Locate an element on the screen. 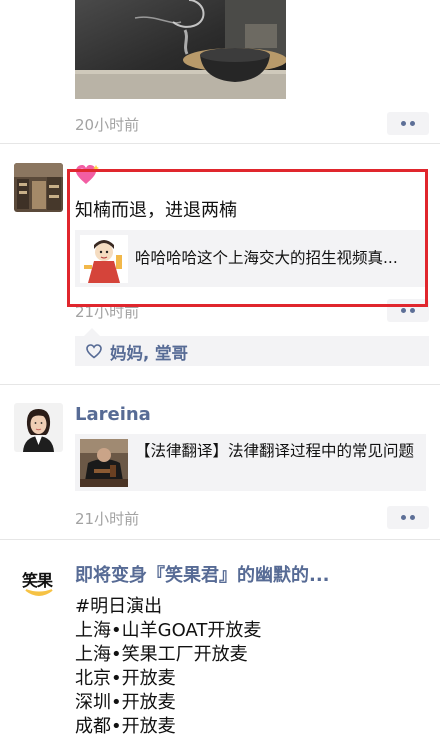 Image resolution: width=440 pixels, height=738 pixels. post-line: 上海•山羊GOAT开放麦 is located at coordinates (168, 630).